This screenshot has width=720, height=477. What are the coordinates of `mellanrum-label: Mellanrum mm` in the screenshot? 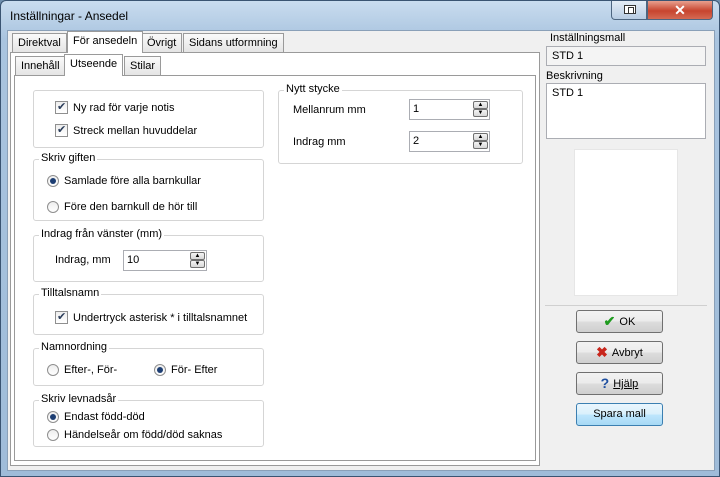 It's located at (329, 110).